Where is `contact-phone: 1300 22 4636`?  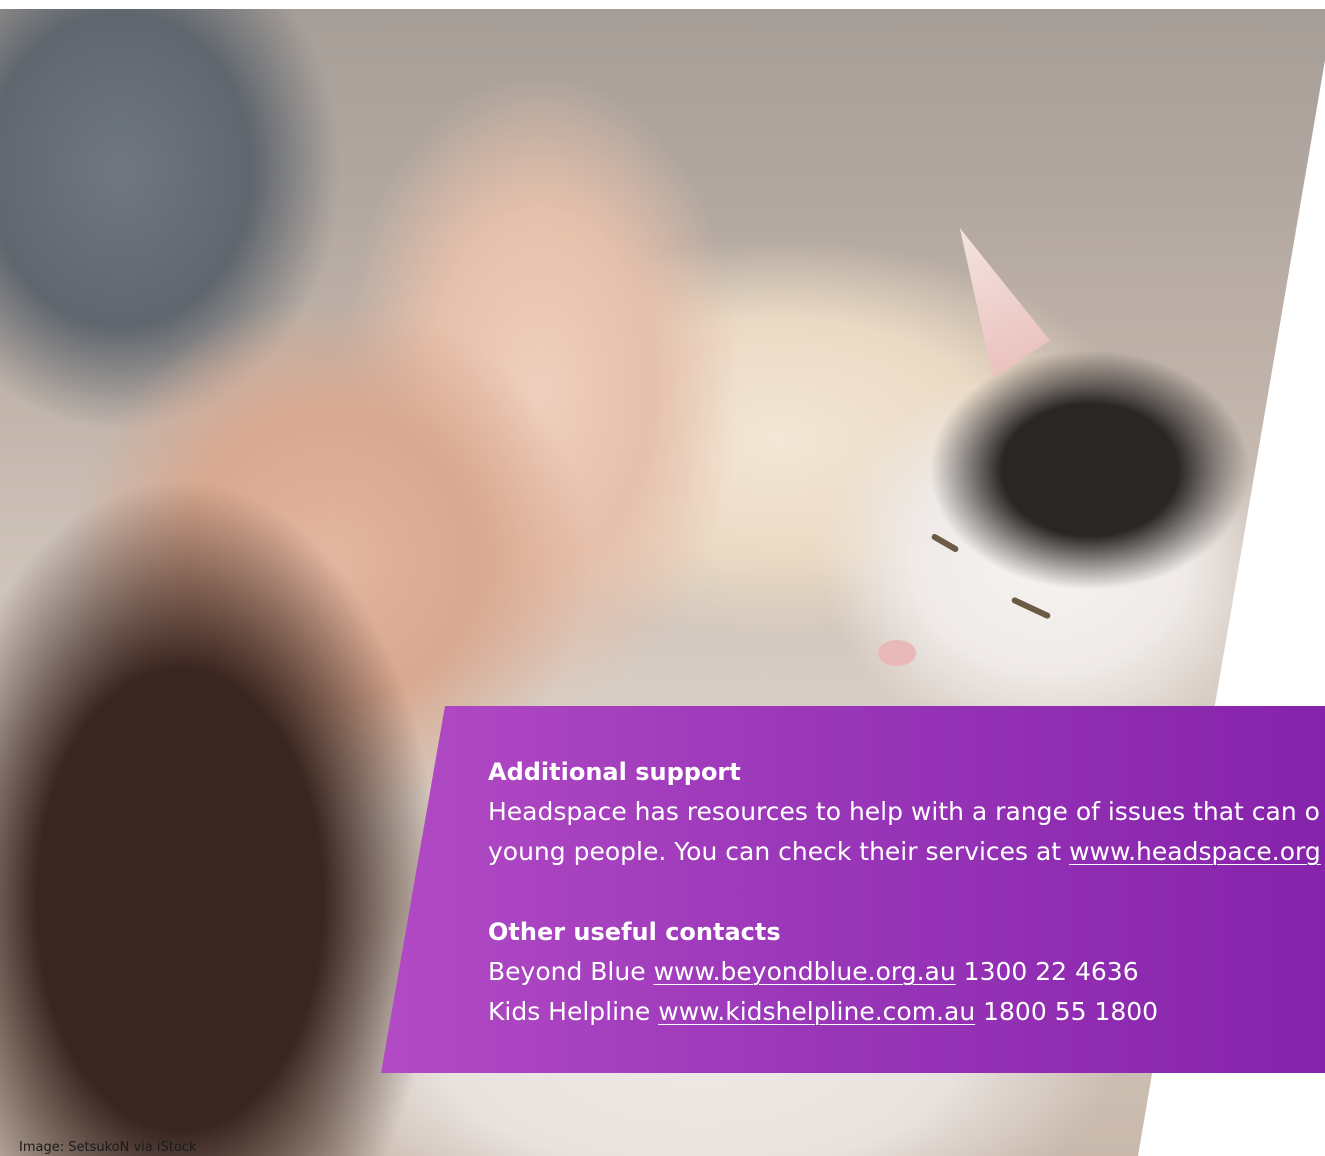
contact-phone: 1300 22 4636 is located at coordinates (1051, 971).